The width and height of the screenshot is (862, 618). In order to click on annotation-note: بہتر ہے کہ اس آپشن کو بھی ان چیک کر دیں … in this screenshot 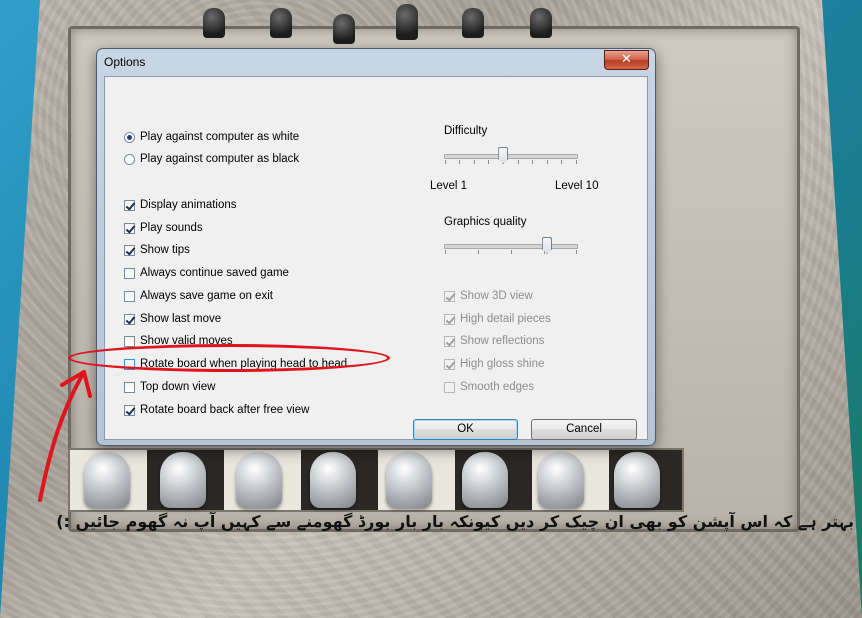, I will do `click(455, 521)`.